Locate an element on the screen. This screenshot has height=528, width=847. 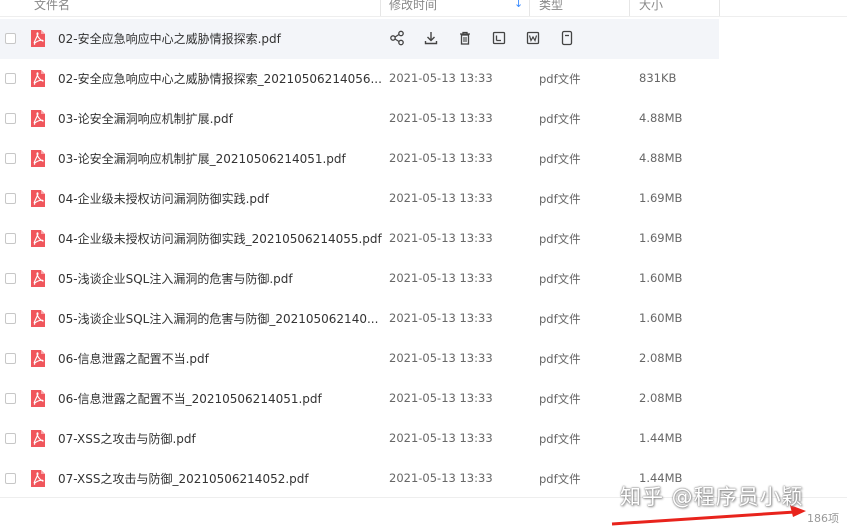
column-header-date: 修改时间 is located at coordinates (413, 8).